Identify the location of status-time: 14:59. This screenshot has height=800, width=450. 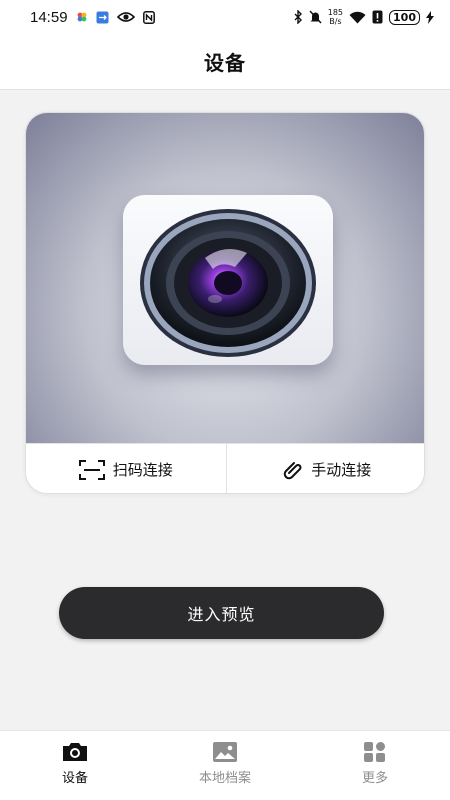
(49, 17).